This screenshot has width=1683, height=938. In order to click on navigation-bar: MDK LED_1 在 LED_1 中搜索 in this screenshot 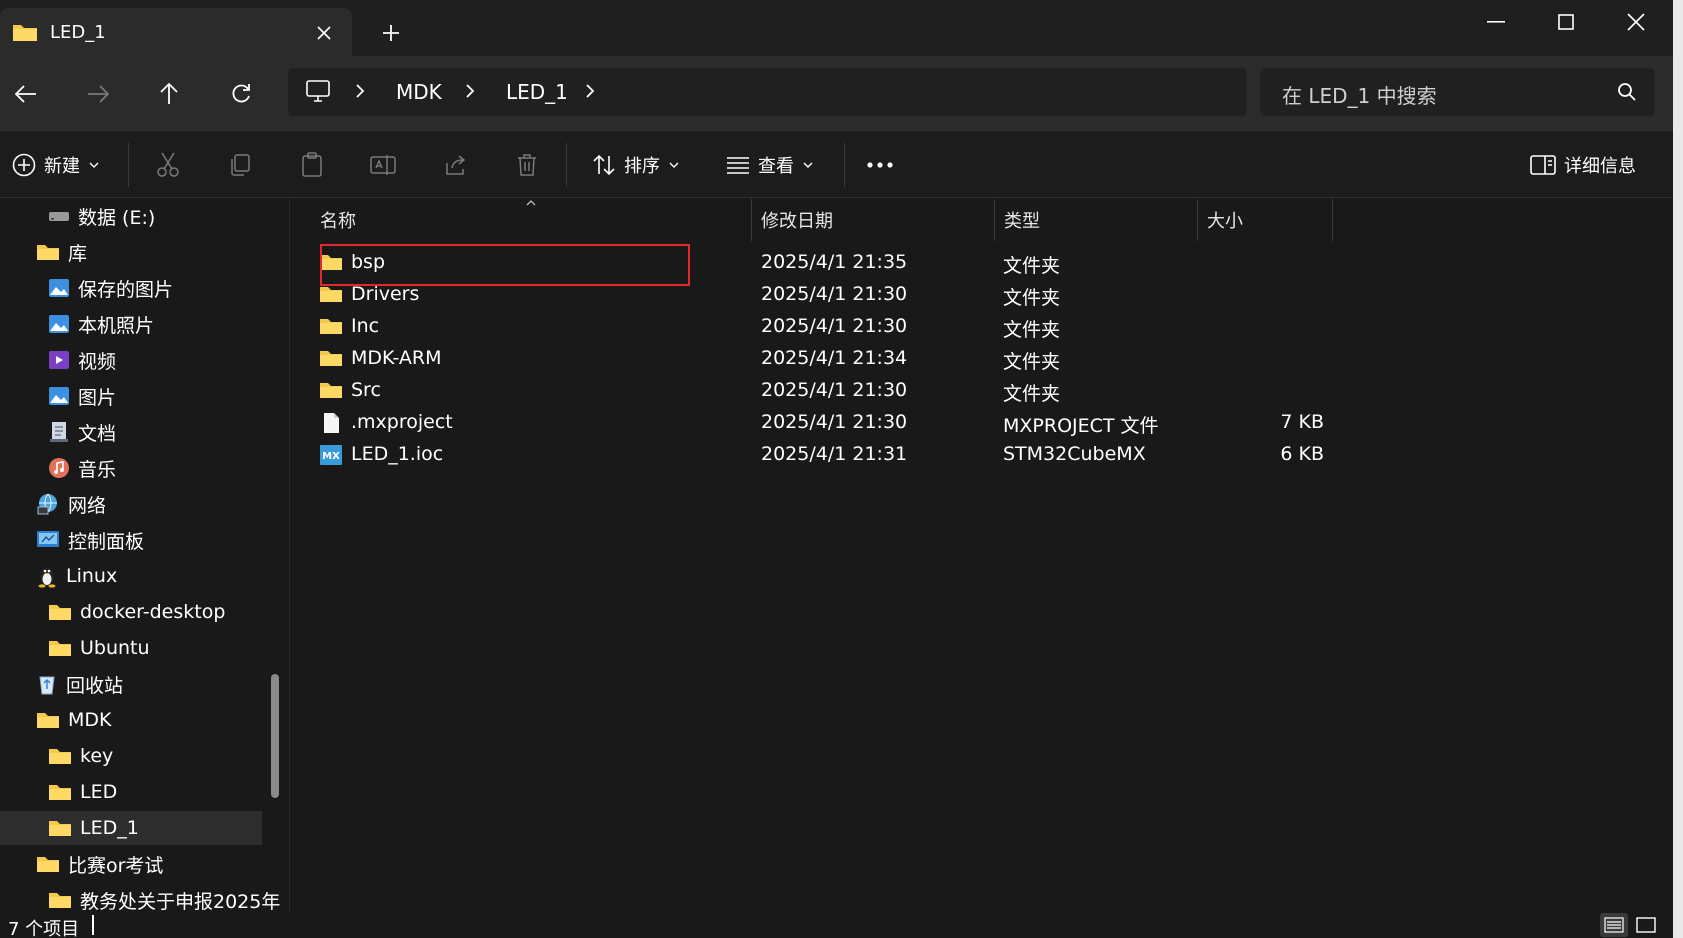, I will do `click(836, 93)`.